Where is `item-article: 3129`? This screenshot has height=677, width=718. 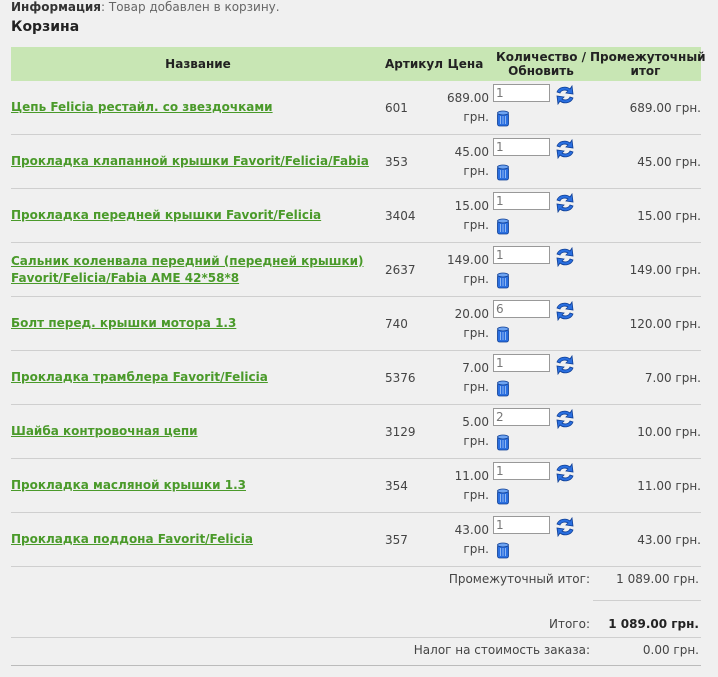 item-article: 3129 is located at coordinates (412, 431).